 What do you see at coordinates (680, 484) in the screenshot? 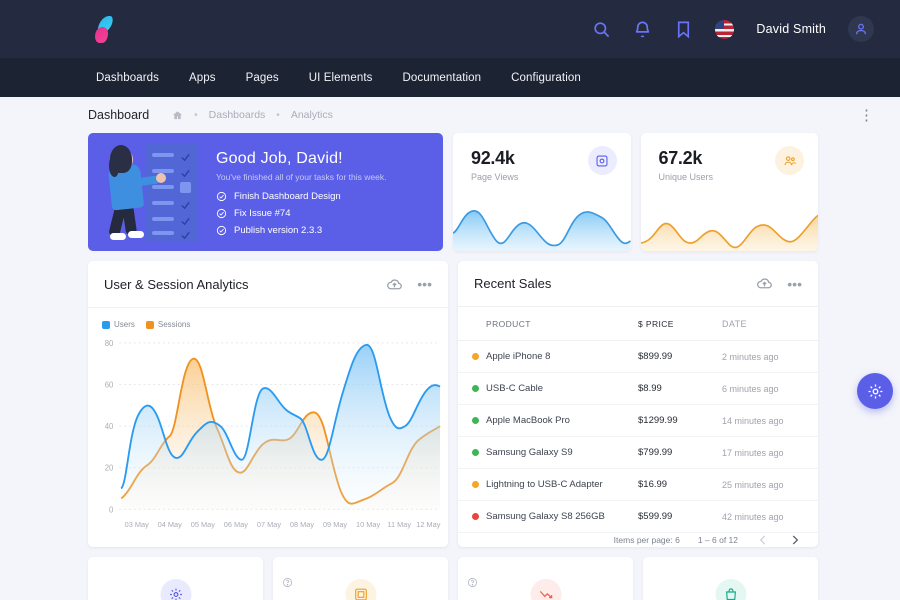
I see `cell-price: $16.99` at bounding box center [680, 484].